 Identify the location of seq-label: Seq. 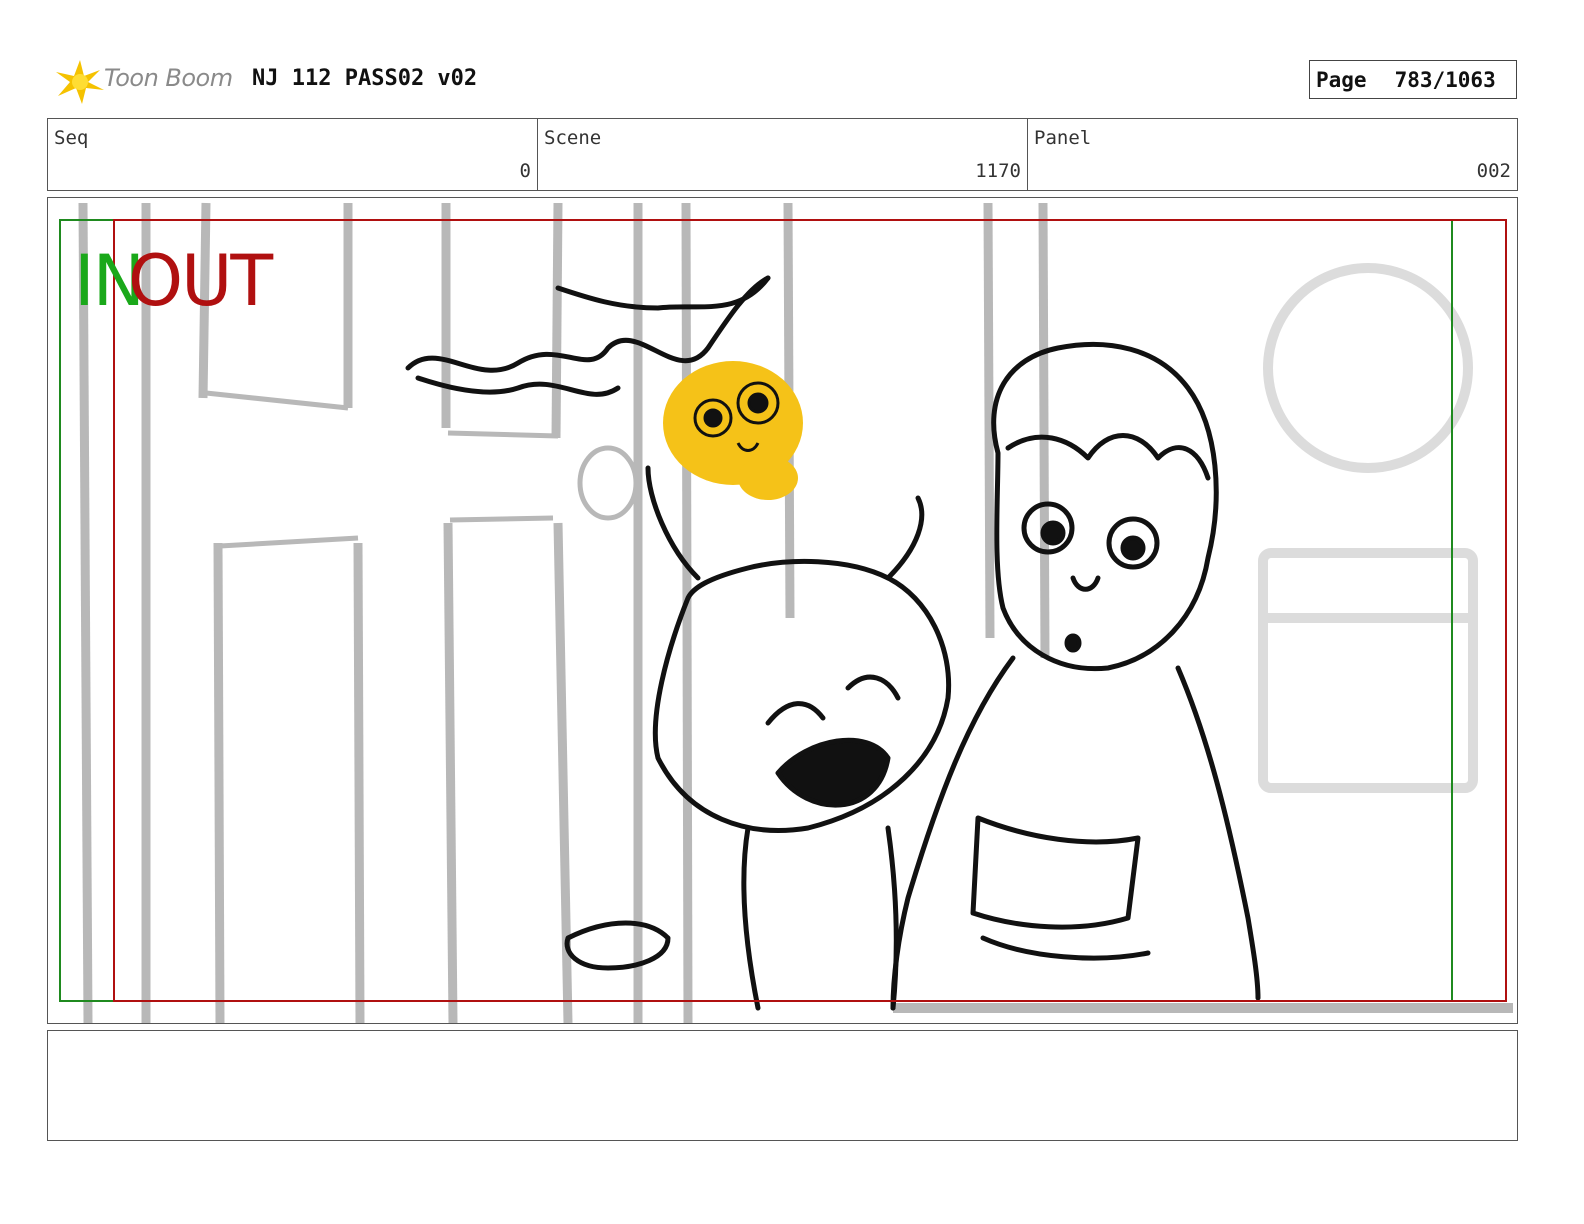
(71, 138).